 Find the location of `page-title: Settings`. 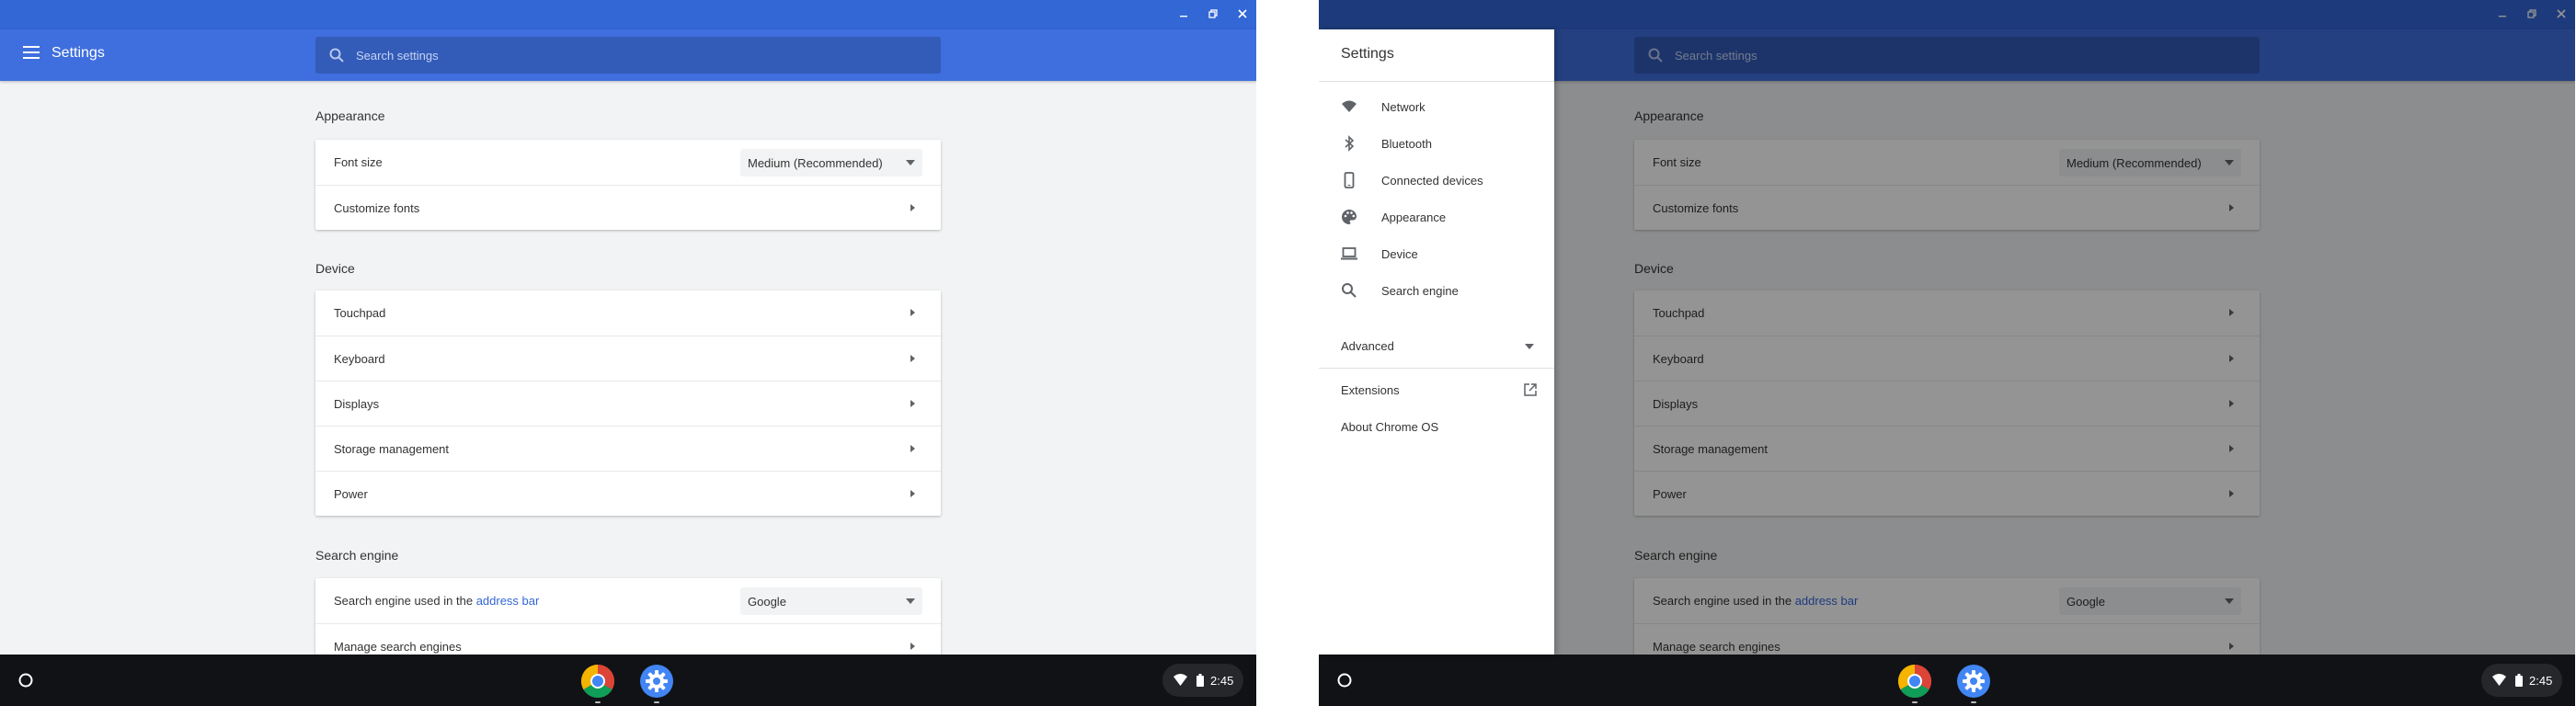

page-title: Settings is located at coordinates (78, 53).